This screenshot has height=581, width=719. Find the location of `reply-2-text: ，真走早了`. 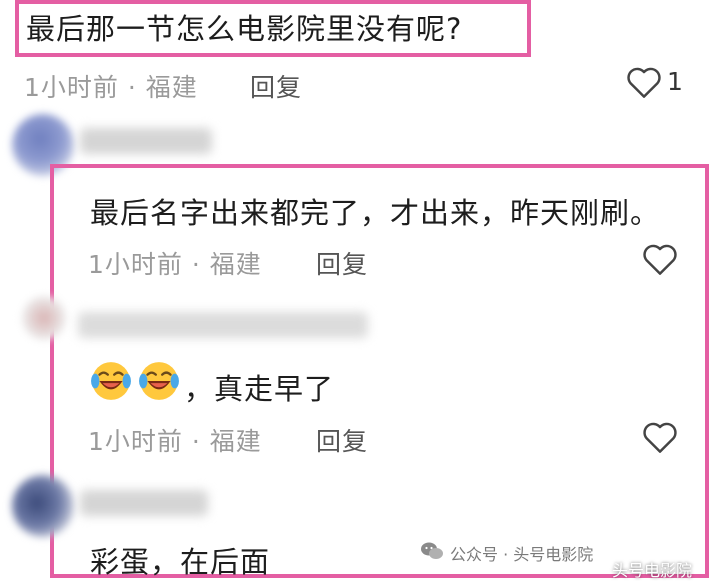

reply-2-text: ，真走早了 is located at coordinates (259, 389).